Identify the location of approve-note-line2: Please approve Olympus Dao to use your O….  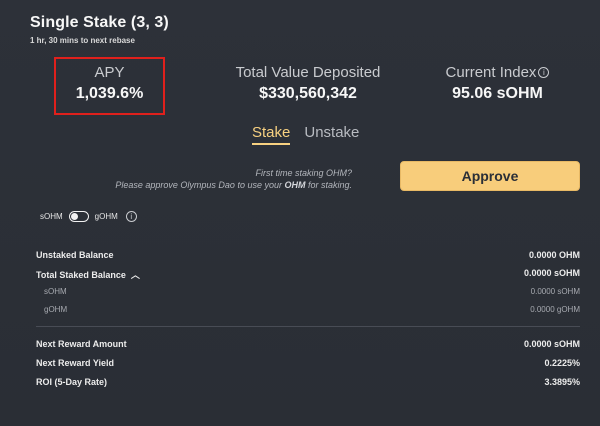
(233, 185).